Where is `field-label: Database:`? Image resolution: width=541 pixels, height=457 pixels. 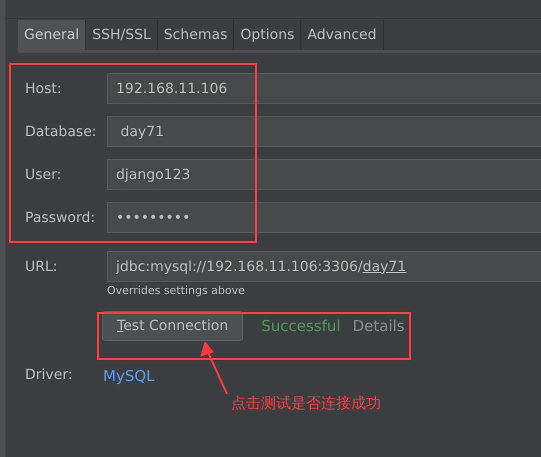 field-label: Database: is located at coordinates (61, 132).